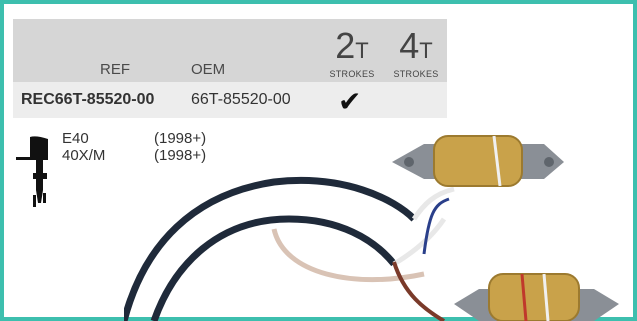  Describe the element at coordinates (115, 69) in the screenshot. I see `ref-header: REF` at that location.